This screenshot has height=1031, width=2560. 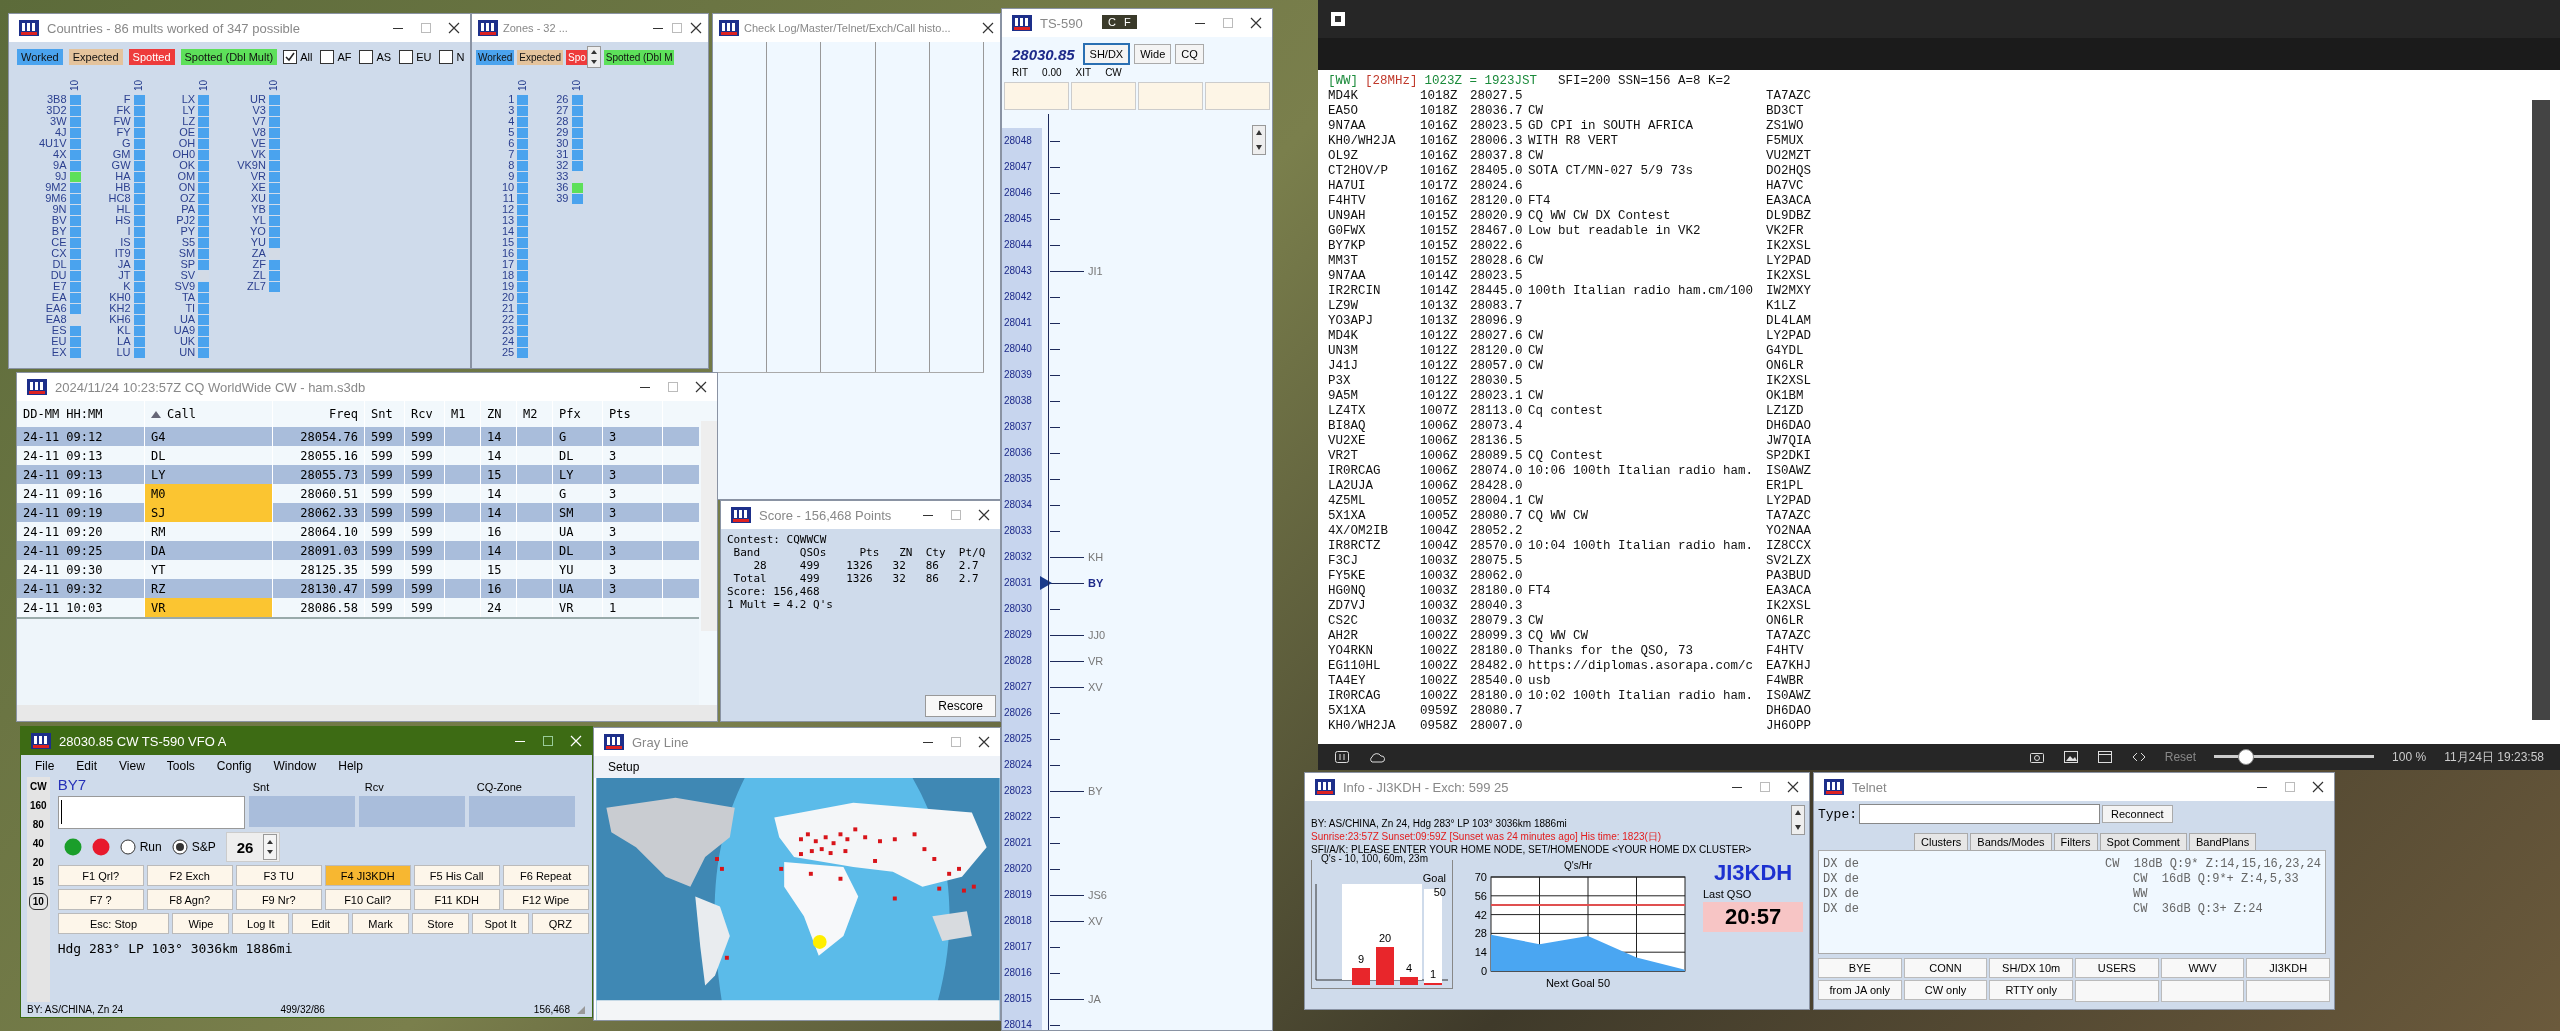 What do you see at coordinates (1979, 814) in the screenshot?
I see `command-input` at bounding box center [1979, 814].